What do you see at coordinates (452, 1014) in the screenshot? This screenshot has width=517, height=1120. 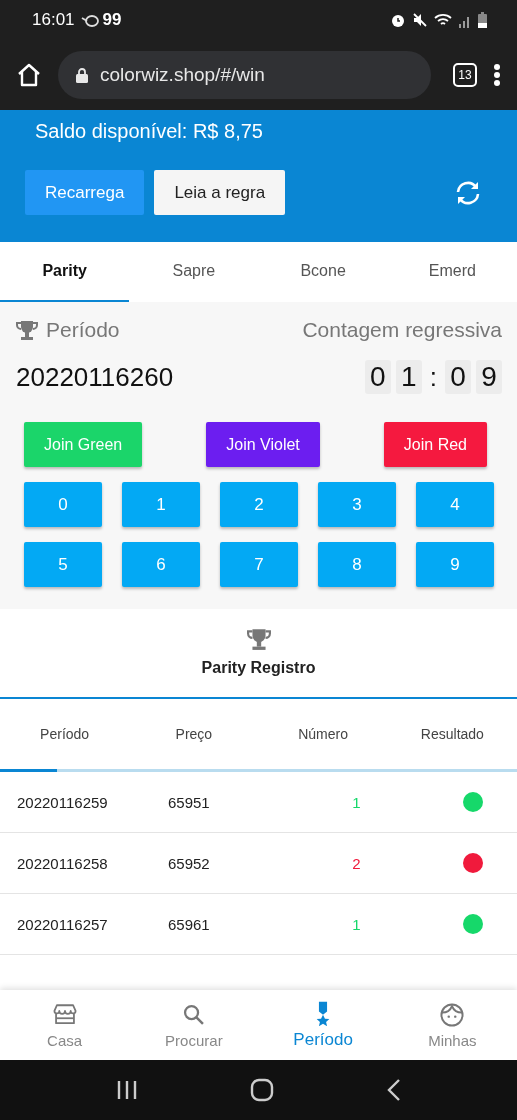 I see `face-icon` at bounding box center [452, 1014].